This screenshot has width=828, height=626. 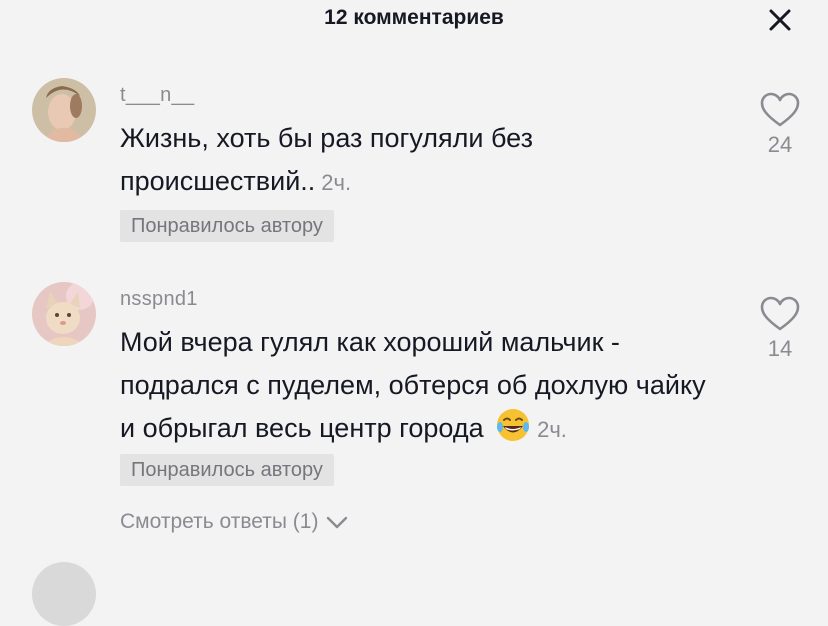 I want to click on laughing-emoji-icon, so click(x=513, y=425).